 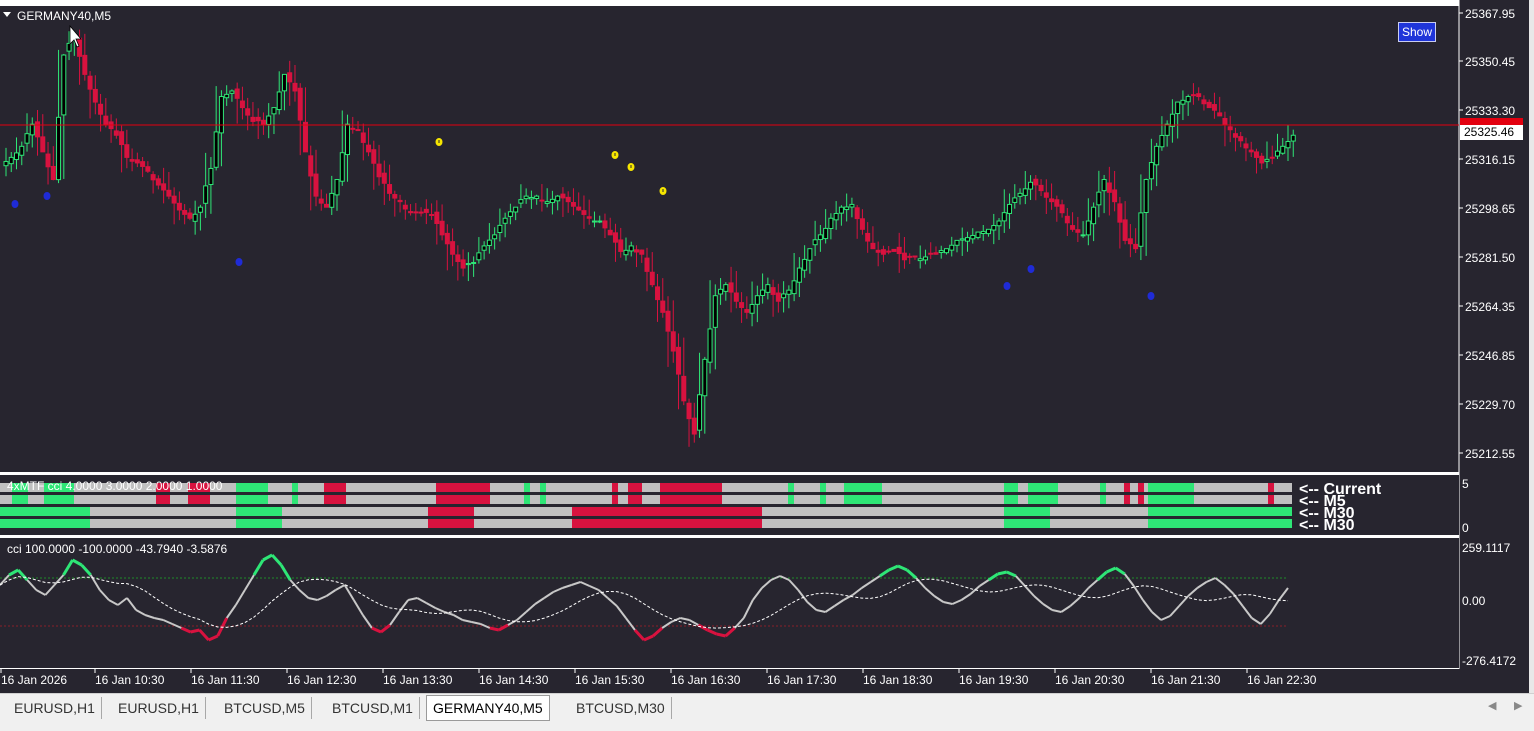 I want to click on time-label: 16 Jan 2026, so click(x=34, y=680).